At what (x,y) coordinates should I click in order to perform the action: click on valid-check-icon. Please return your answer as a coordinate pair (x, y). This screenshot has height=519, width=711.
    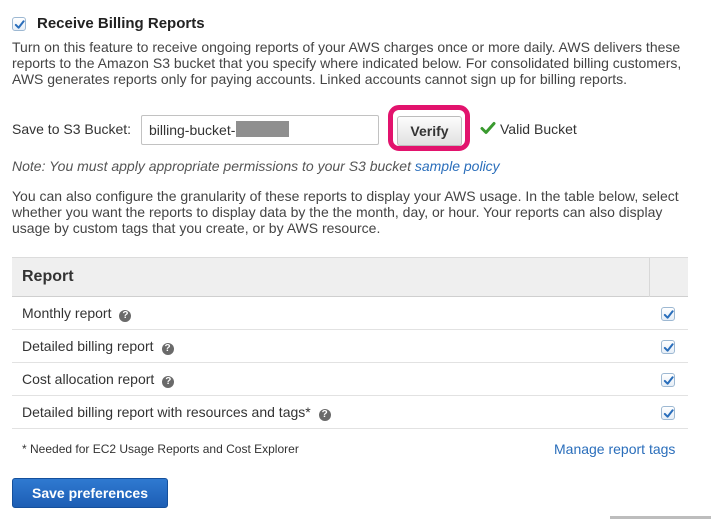
    Looking at the image, I should click on (488, 128).